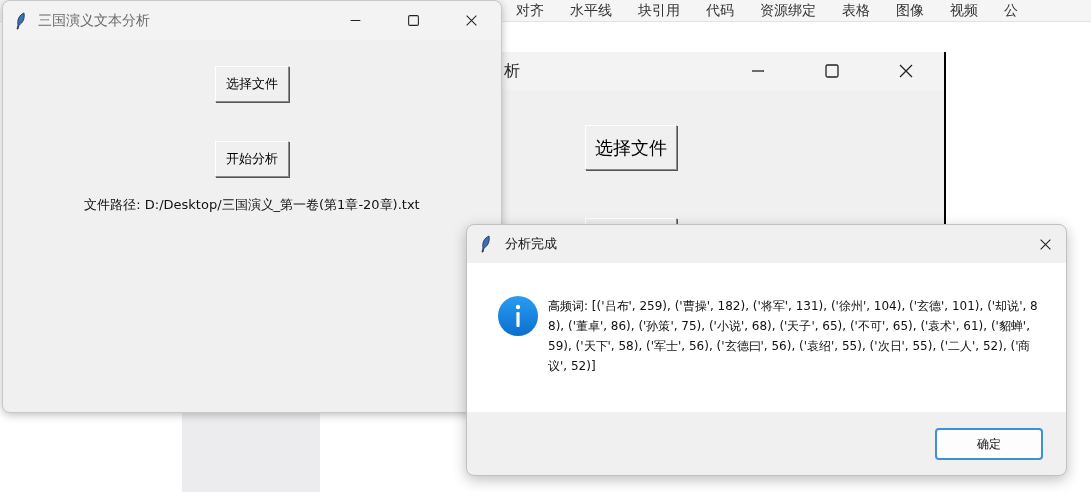  Describe the element at coordinates (793, 336) in the screenshot. I see `dialog-message: 高频词: [('吕布', 259), ('曹操', 182), ('将军', 131), ('徐州', 104), ('玄德', 101), ('却说', 88), ('董卓', 86), ('孙策', 75), ('小说', 68), ('天子', 65), ('不可', 65), ('袁术', 61), ('貂蝉', 59), ('天下', 58), ('军士', 56), ('玄德曰', 56), ('袁绍', 55), ('次日', 55), ('二人', 52), ('商议', 52)]` at that location.